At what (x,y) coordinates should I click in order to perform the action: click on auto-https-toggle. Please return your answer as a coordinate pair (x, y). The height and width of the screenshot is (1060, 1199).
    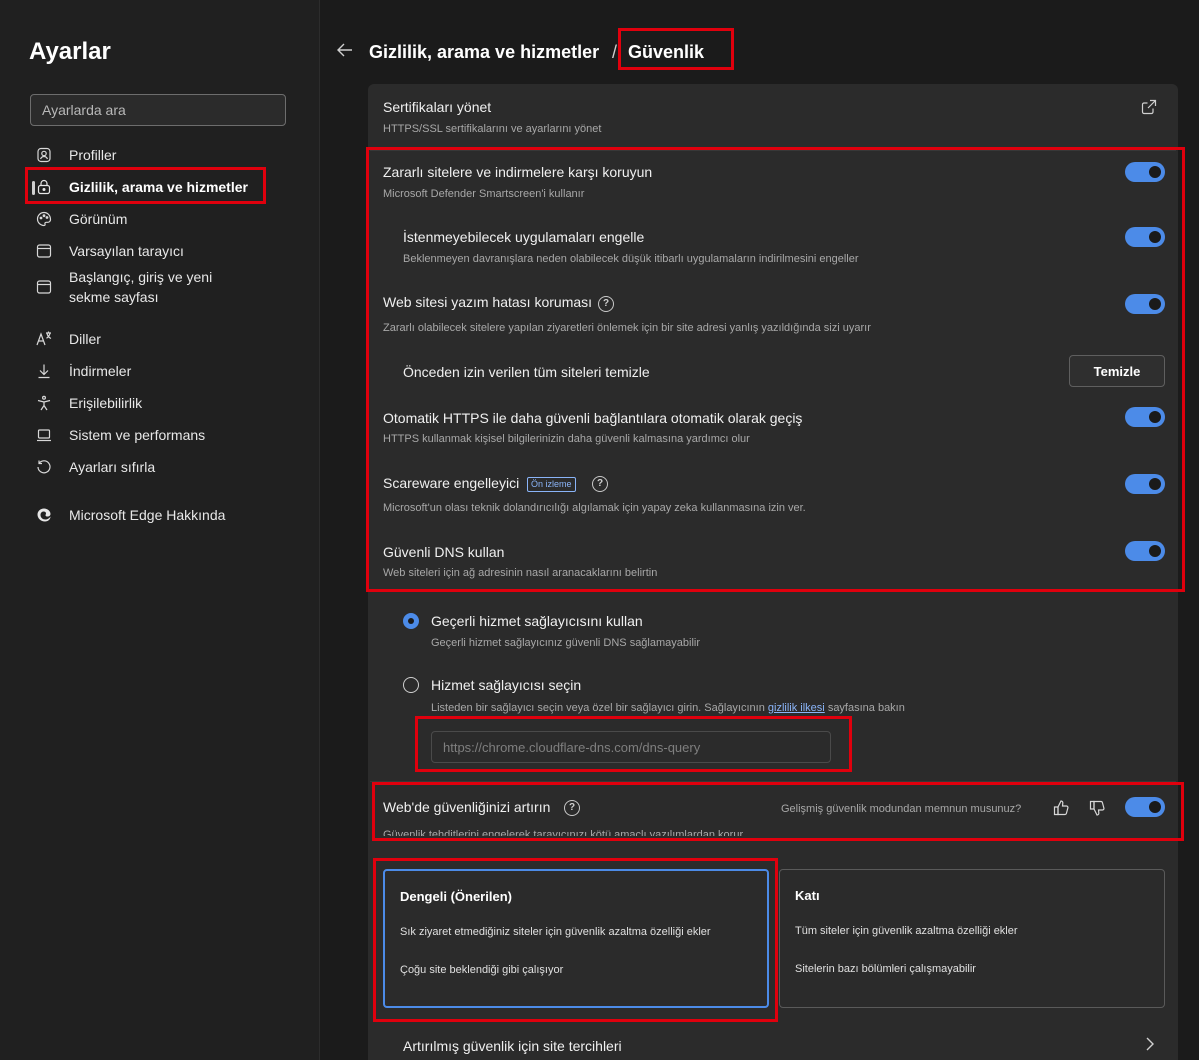
    Looking at the image, I should click on (1145, 417).